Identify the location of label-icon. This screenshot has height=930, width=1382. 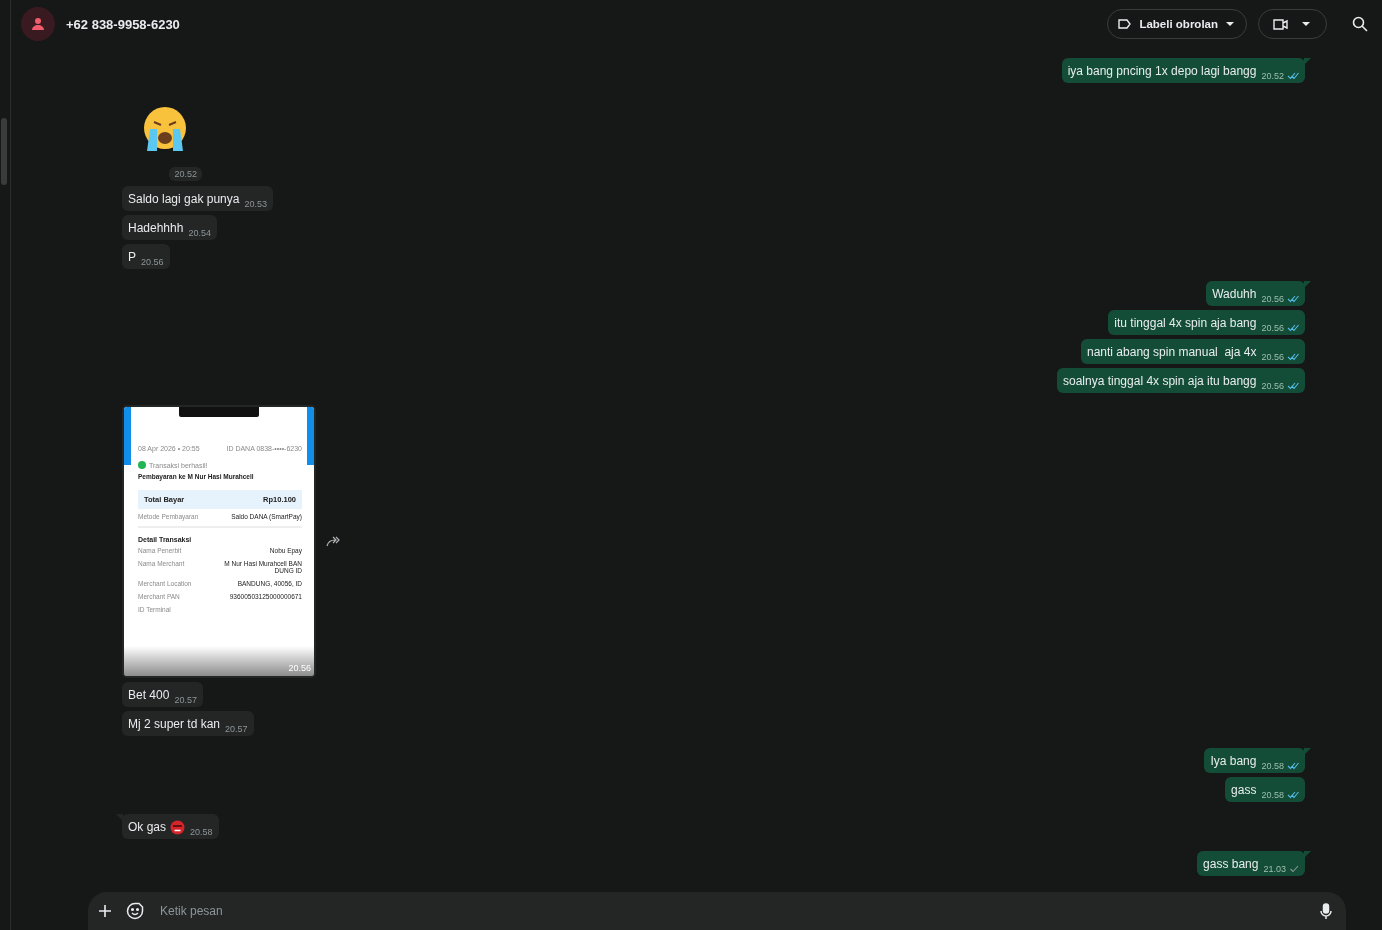
(1125, 24).